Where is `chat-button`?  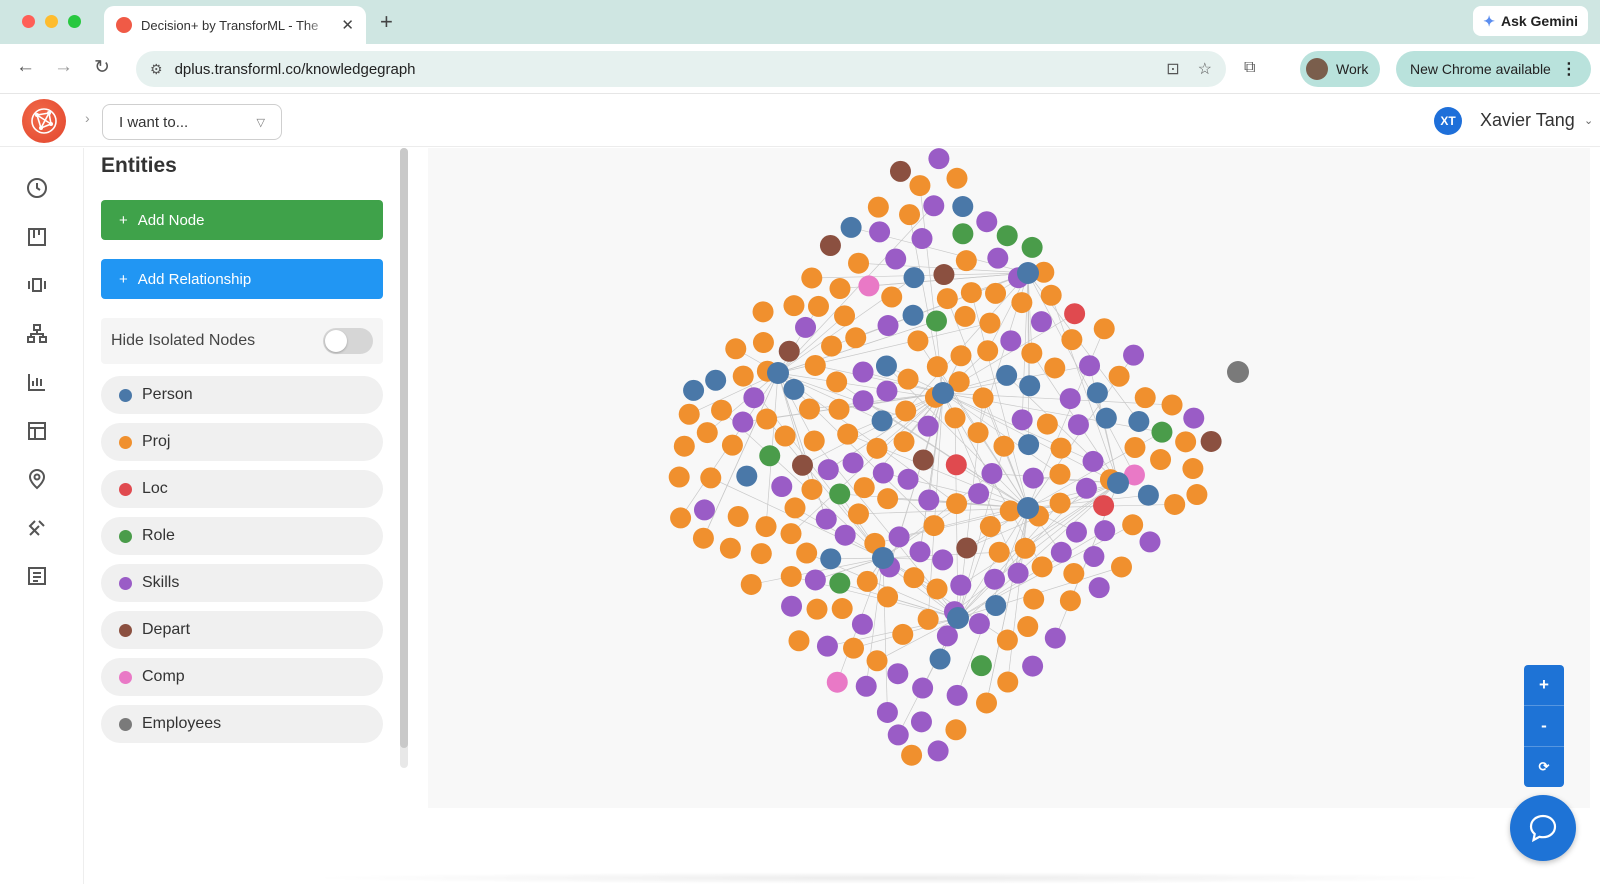 chat-button is located at coordinates (1543, 828).